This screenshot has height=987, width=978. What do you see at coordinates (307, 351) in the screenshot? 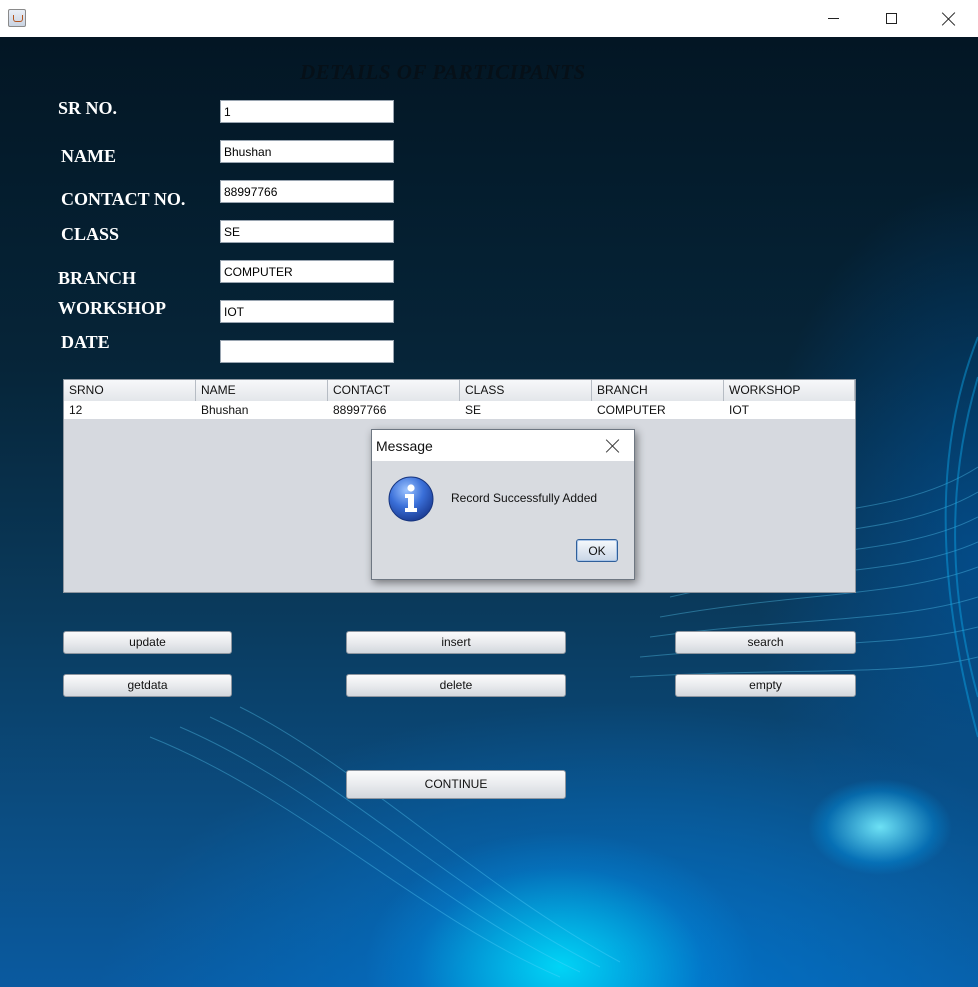
I see `date-field` at bounding box center [307, 351].